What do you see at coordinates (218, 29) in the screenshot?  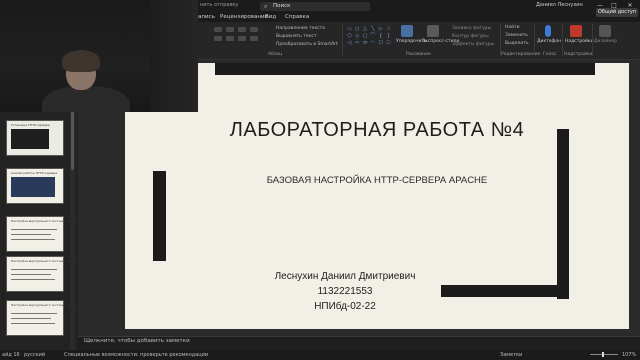 I see `bullets-icon` at bounding box center [218, 29].